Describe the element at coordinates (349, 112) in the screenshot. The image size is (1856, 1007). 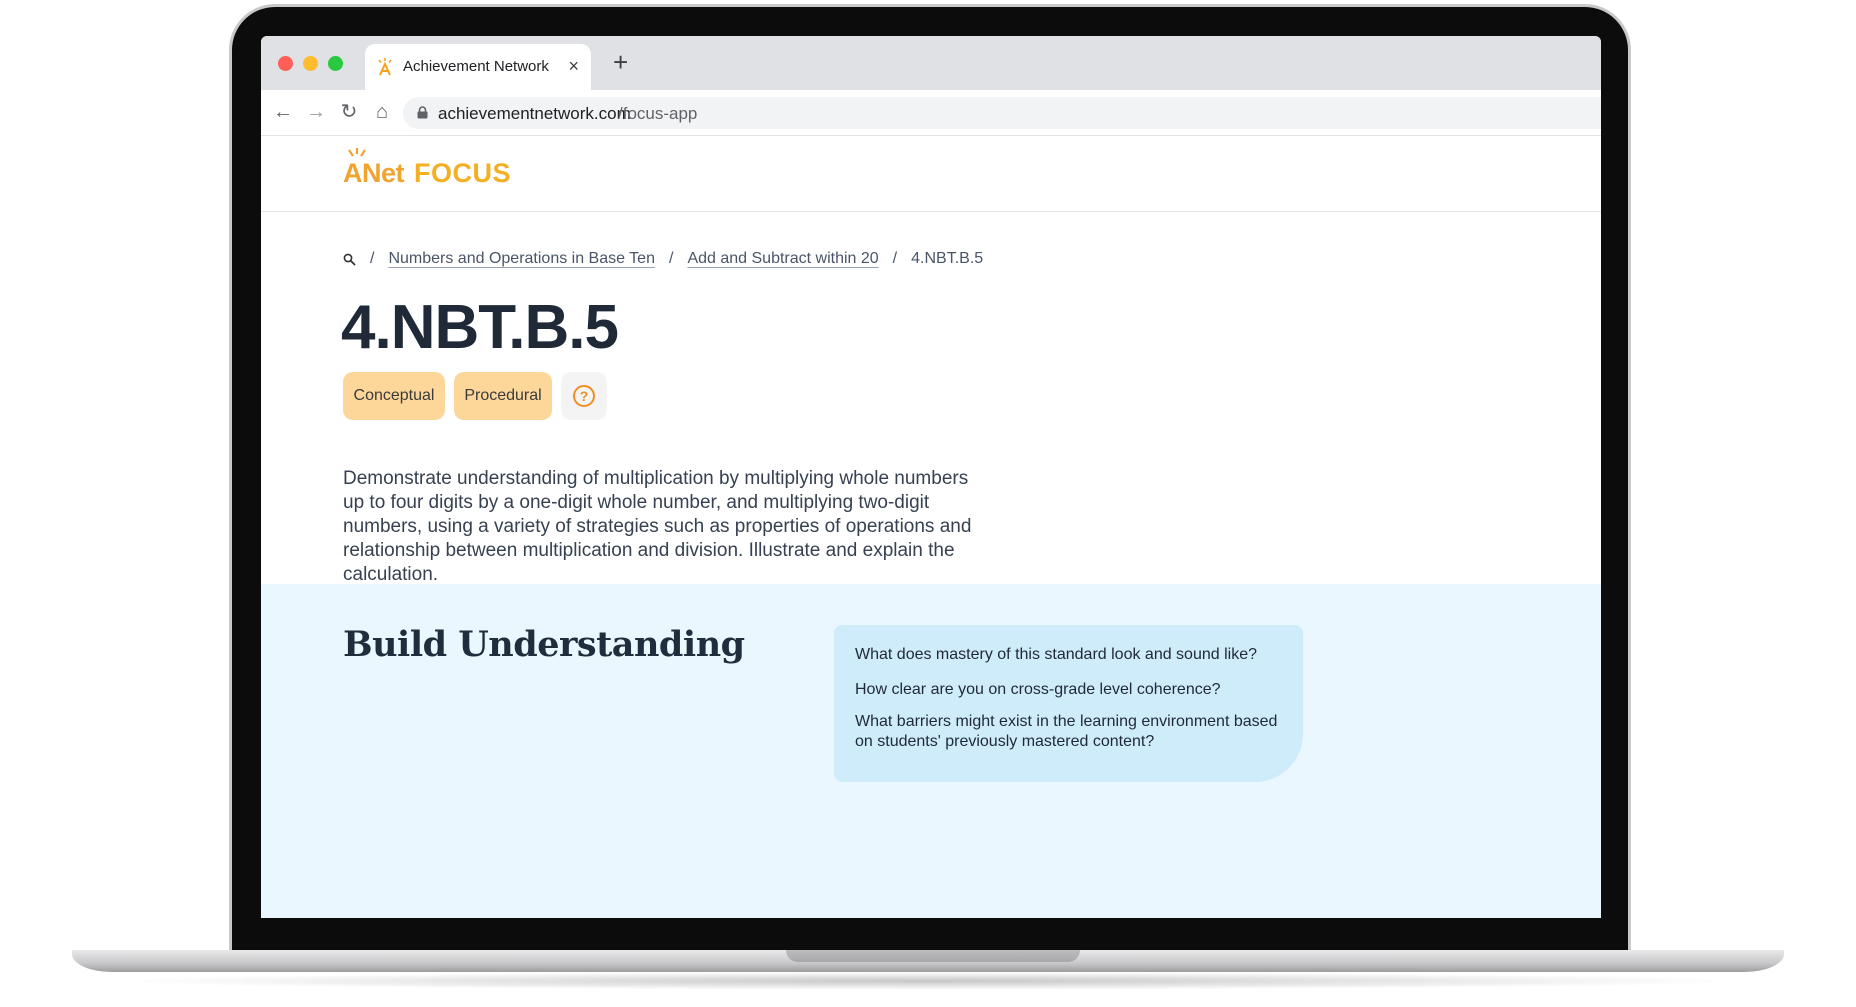
I see `reload-icon: ↻` at that location.